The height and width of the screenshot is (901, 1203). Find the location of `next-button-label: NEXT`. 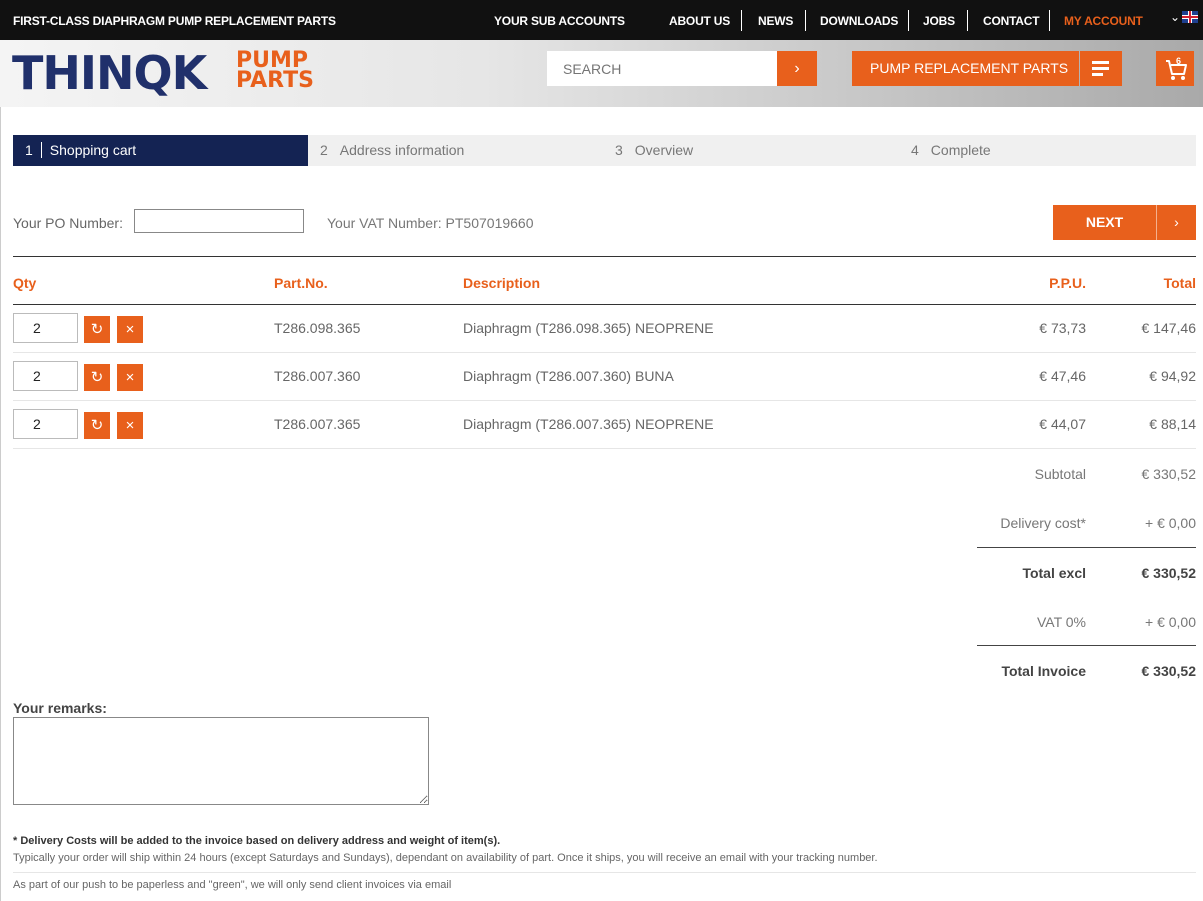

next-button-label: NEXT is located at coordinates (1104, 222).